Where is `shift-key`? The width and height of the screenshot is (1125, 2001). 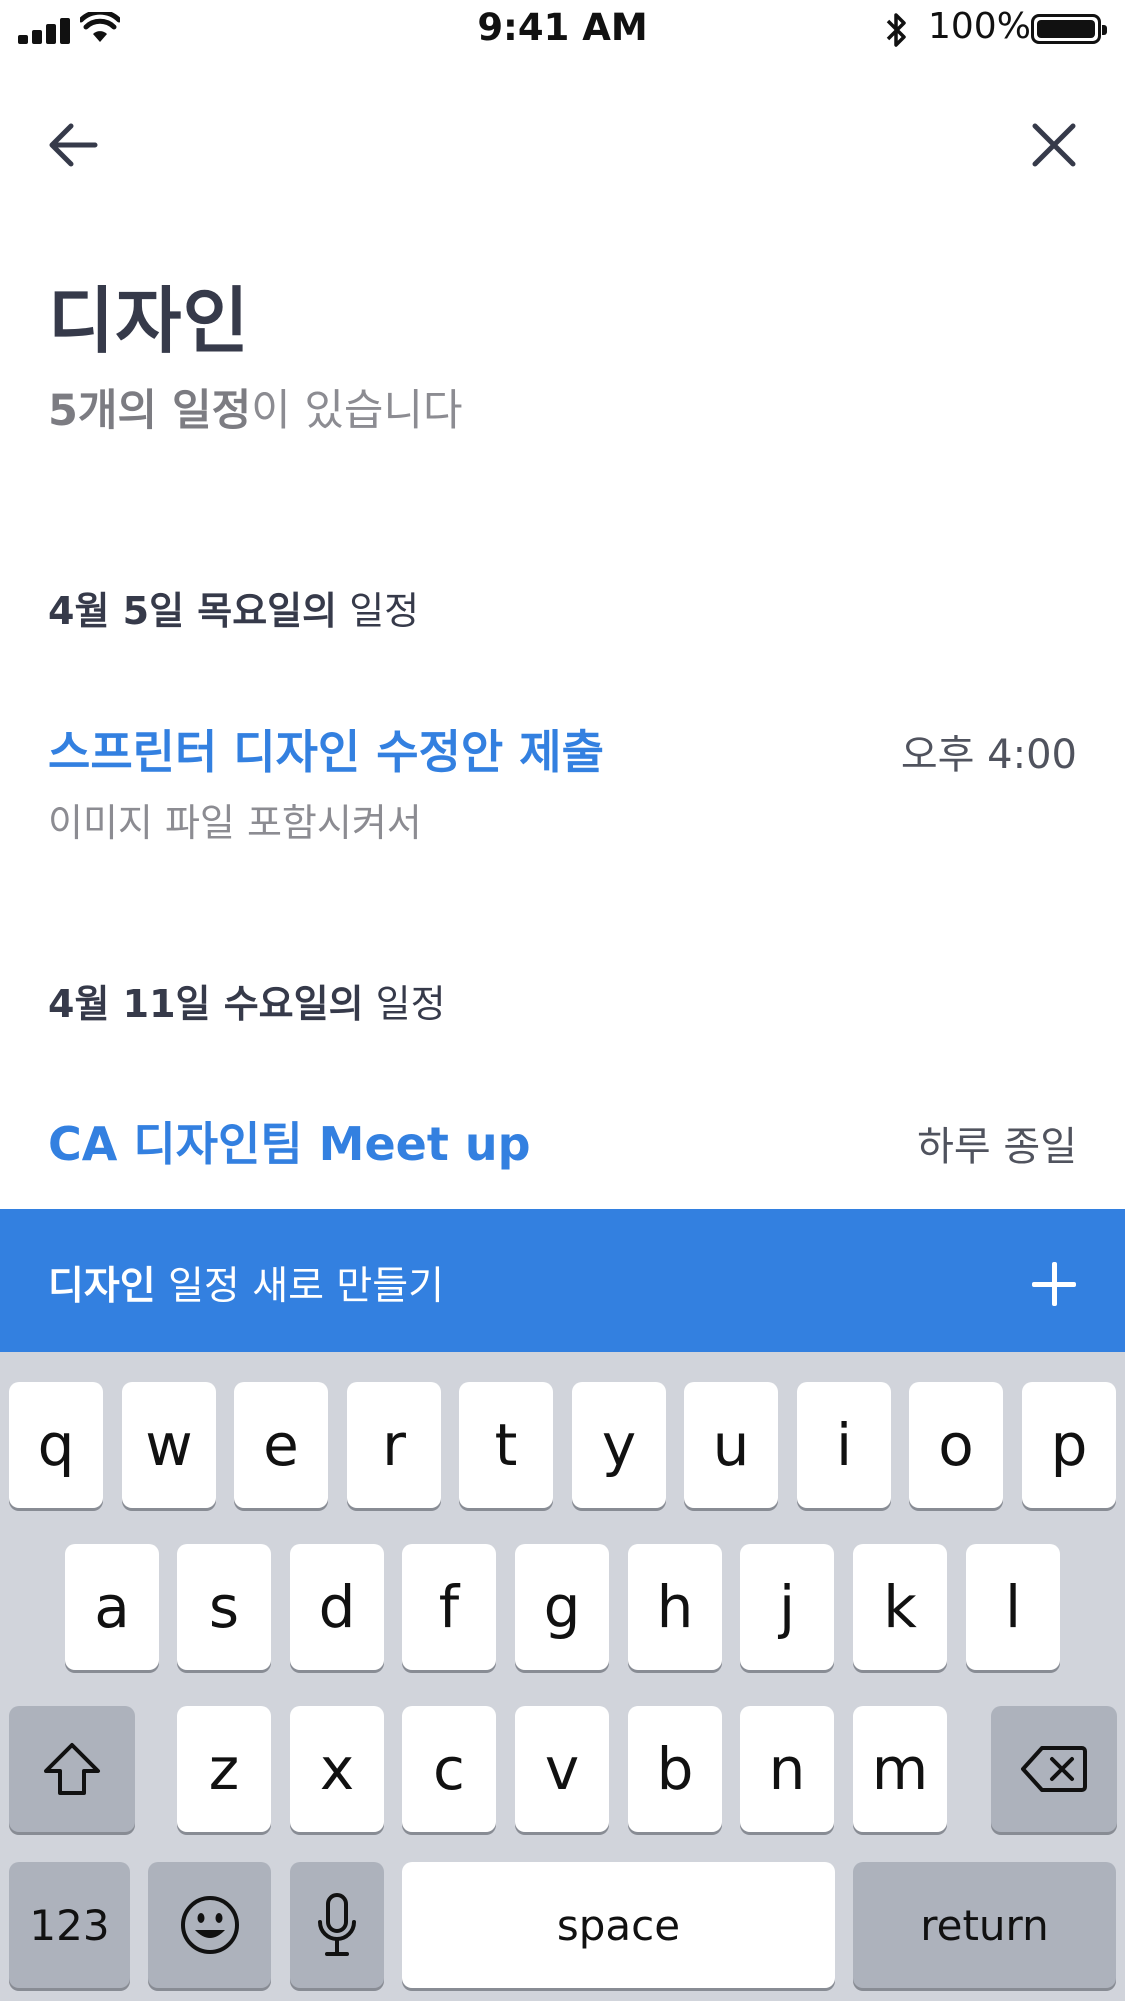 shift-key is located at coordinates (72, 1769).